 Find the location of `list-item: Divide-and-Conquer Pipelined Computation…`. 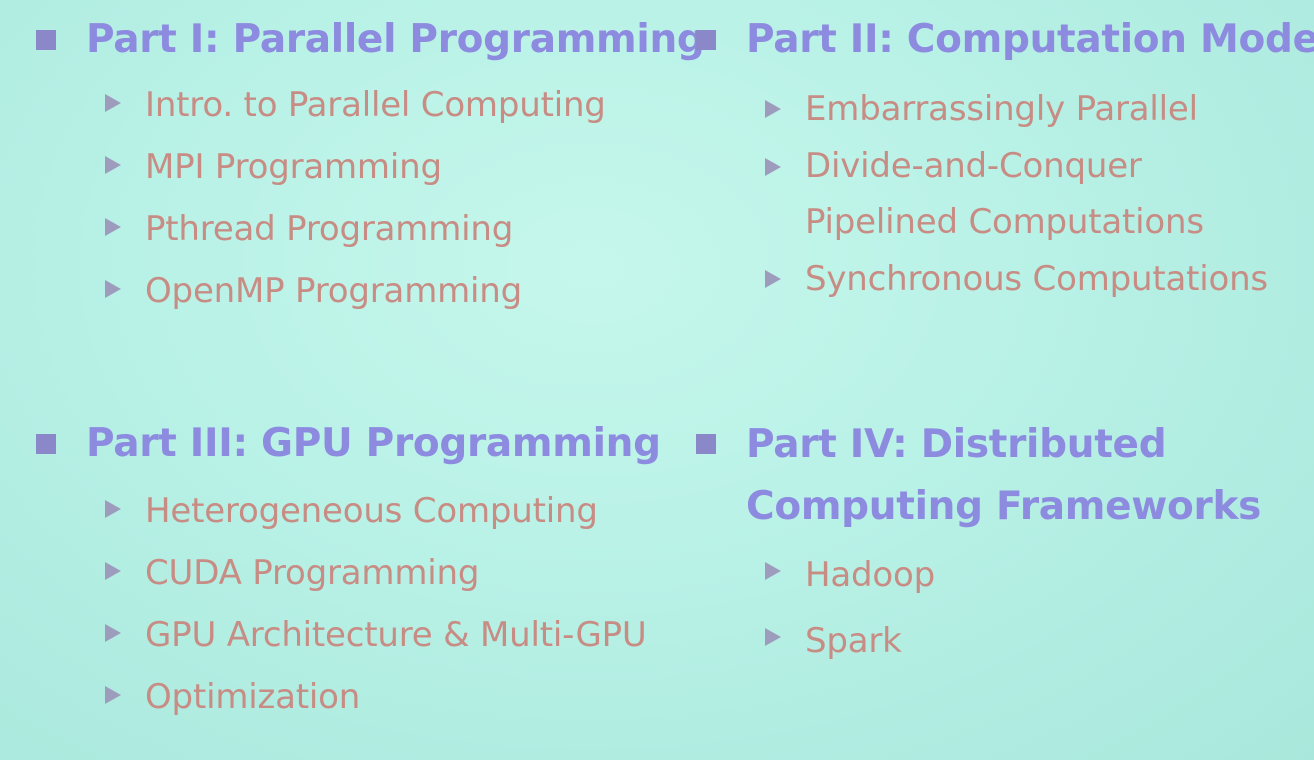

list-item: Divide-and-Conquer Pipelined Computation… is located at coordinates (1039, 194).